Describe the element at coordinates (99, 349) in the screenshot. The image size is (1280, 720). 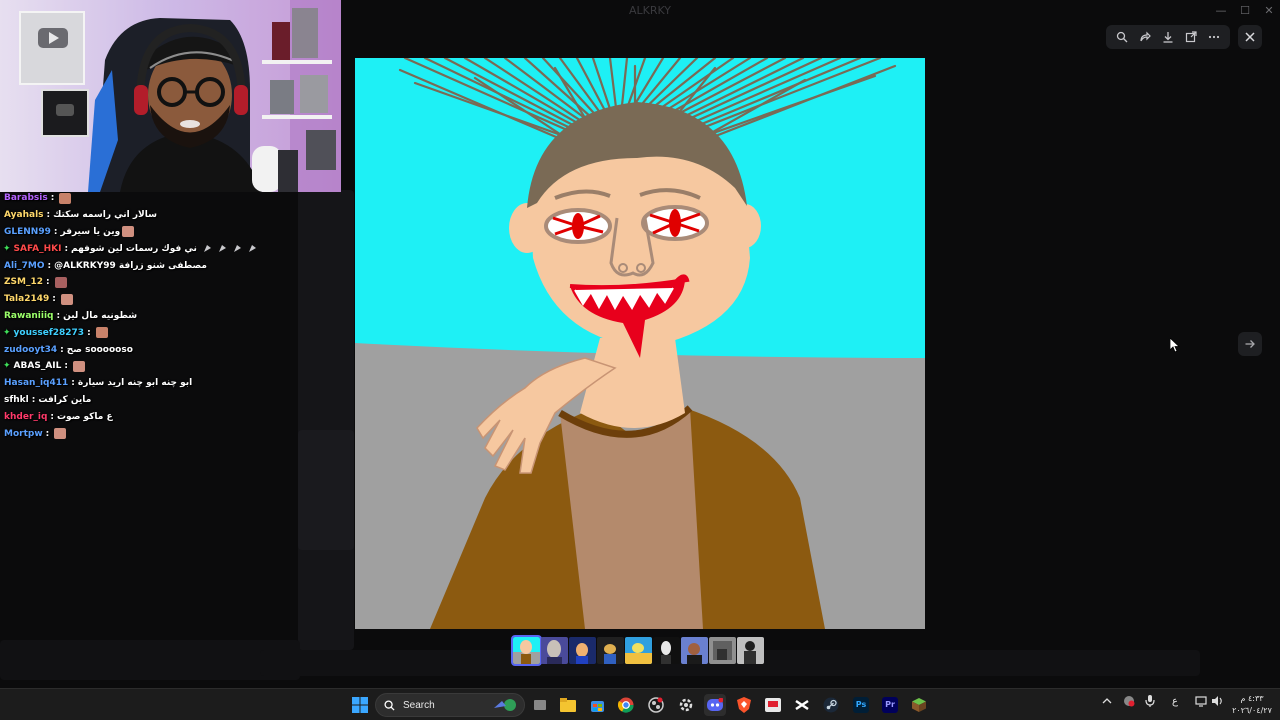
I see `chat-text: صح soooooso` at that location.